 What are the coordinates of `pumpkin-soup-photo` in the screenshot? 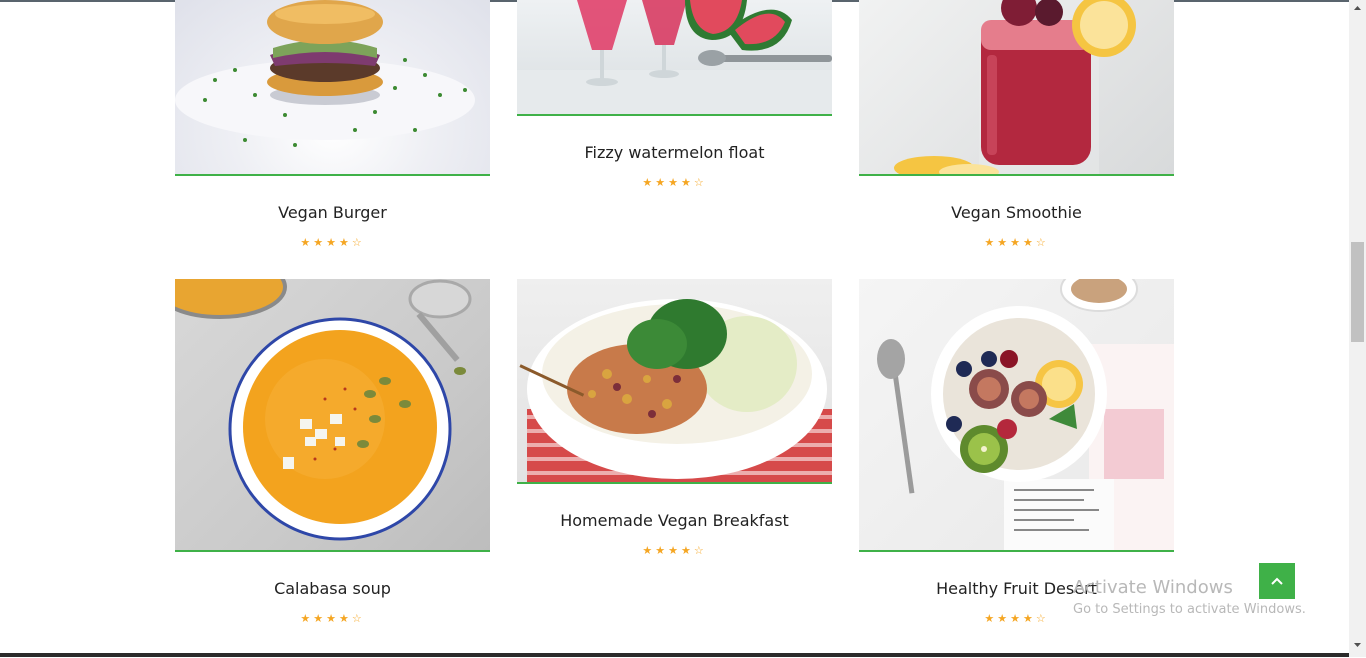 It's located at (323, 410).